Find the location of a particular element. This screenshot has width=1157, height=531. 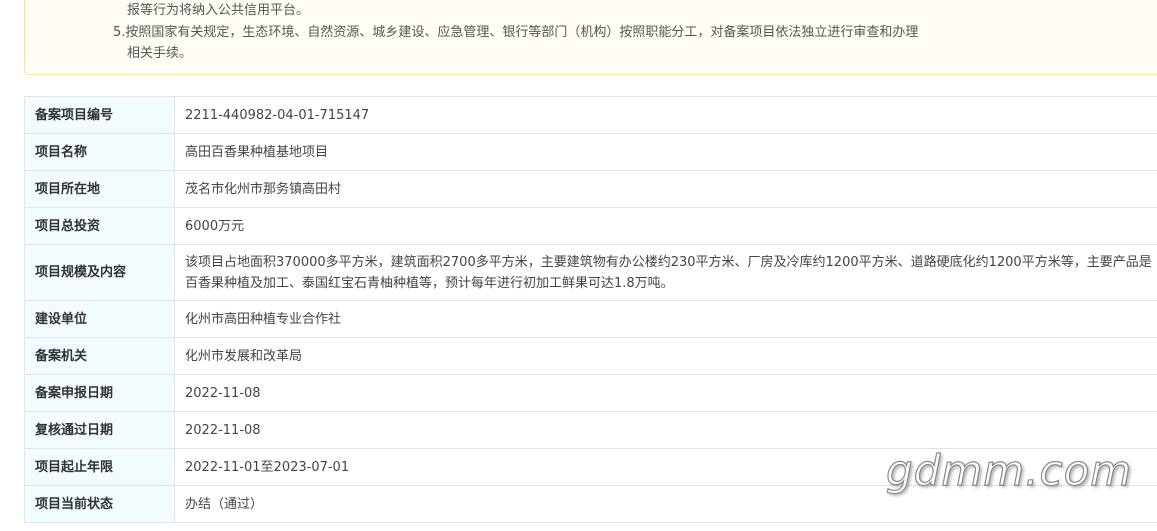

row-value: 化州市发展和改革局 is located at coordinates (665, 356).